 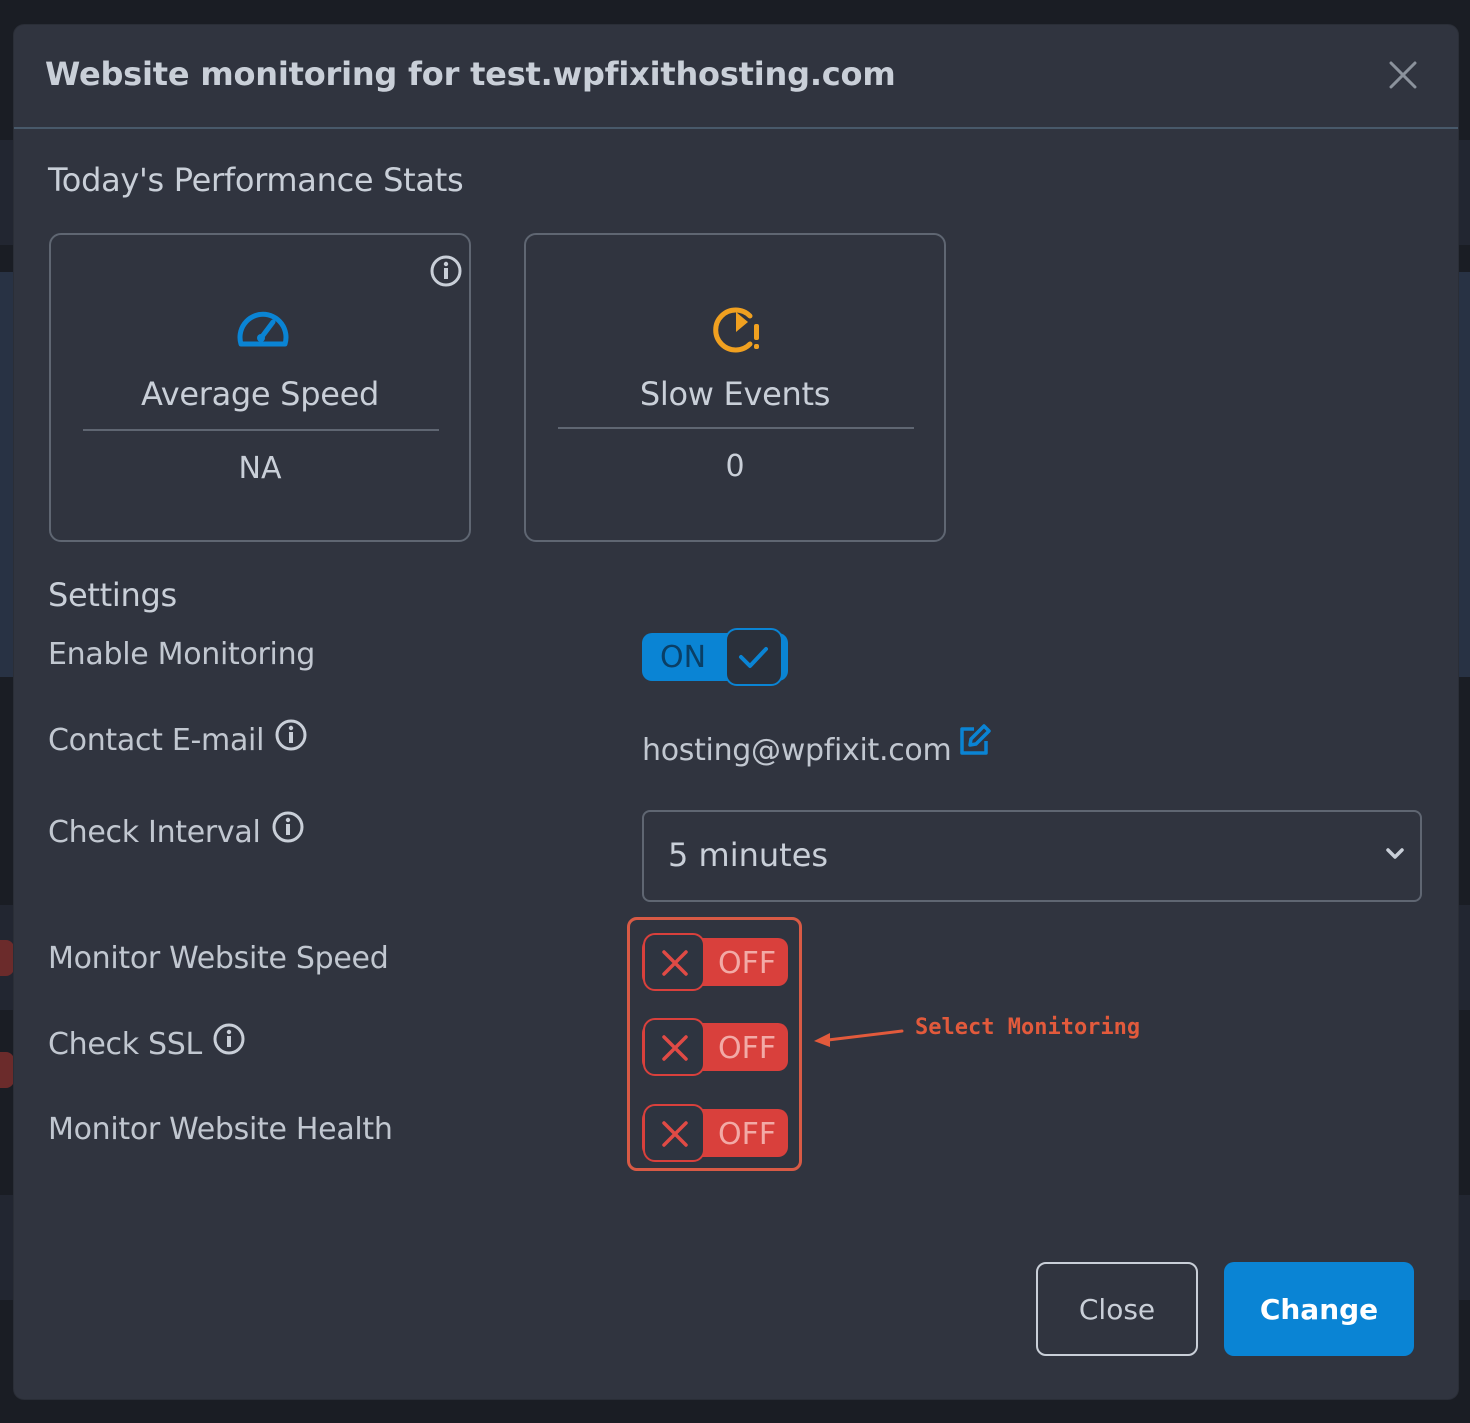 I want to click on contact-email-label: Contact E-mail, so click(x=178, y=738).